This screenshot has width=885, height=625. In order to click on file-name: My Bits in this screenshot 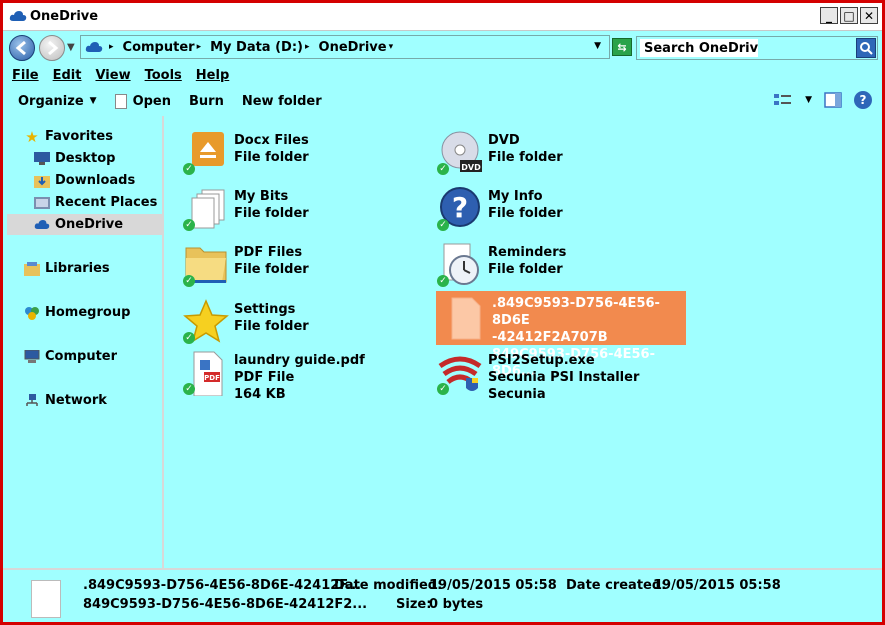, I will do `click(261, 196)`.